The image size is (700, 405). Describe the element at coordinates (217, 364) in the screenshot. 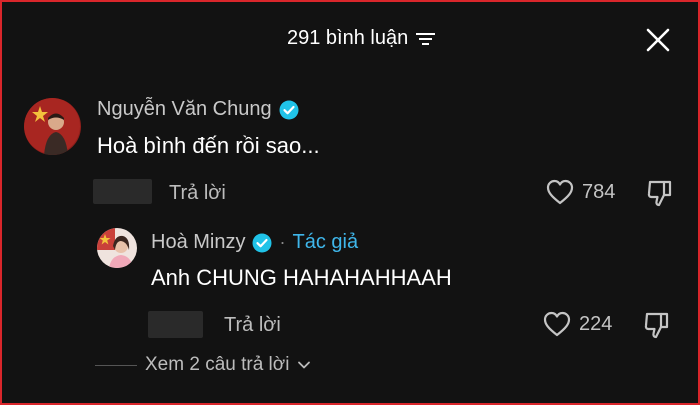

I see `view-more-label: Xem 2 câu trả lời` at that location.